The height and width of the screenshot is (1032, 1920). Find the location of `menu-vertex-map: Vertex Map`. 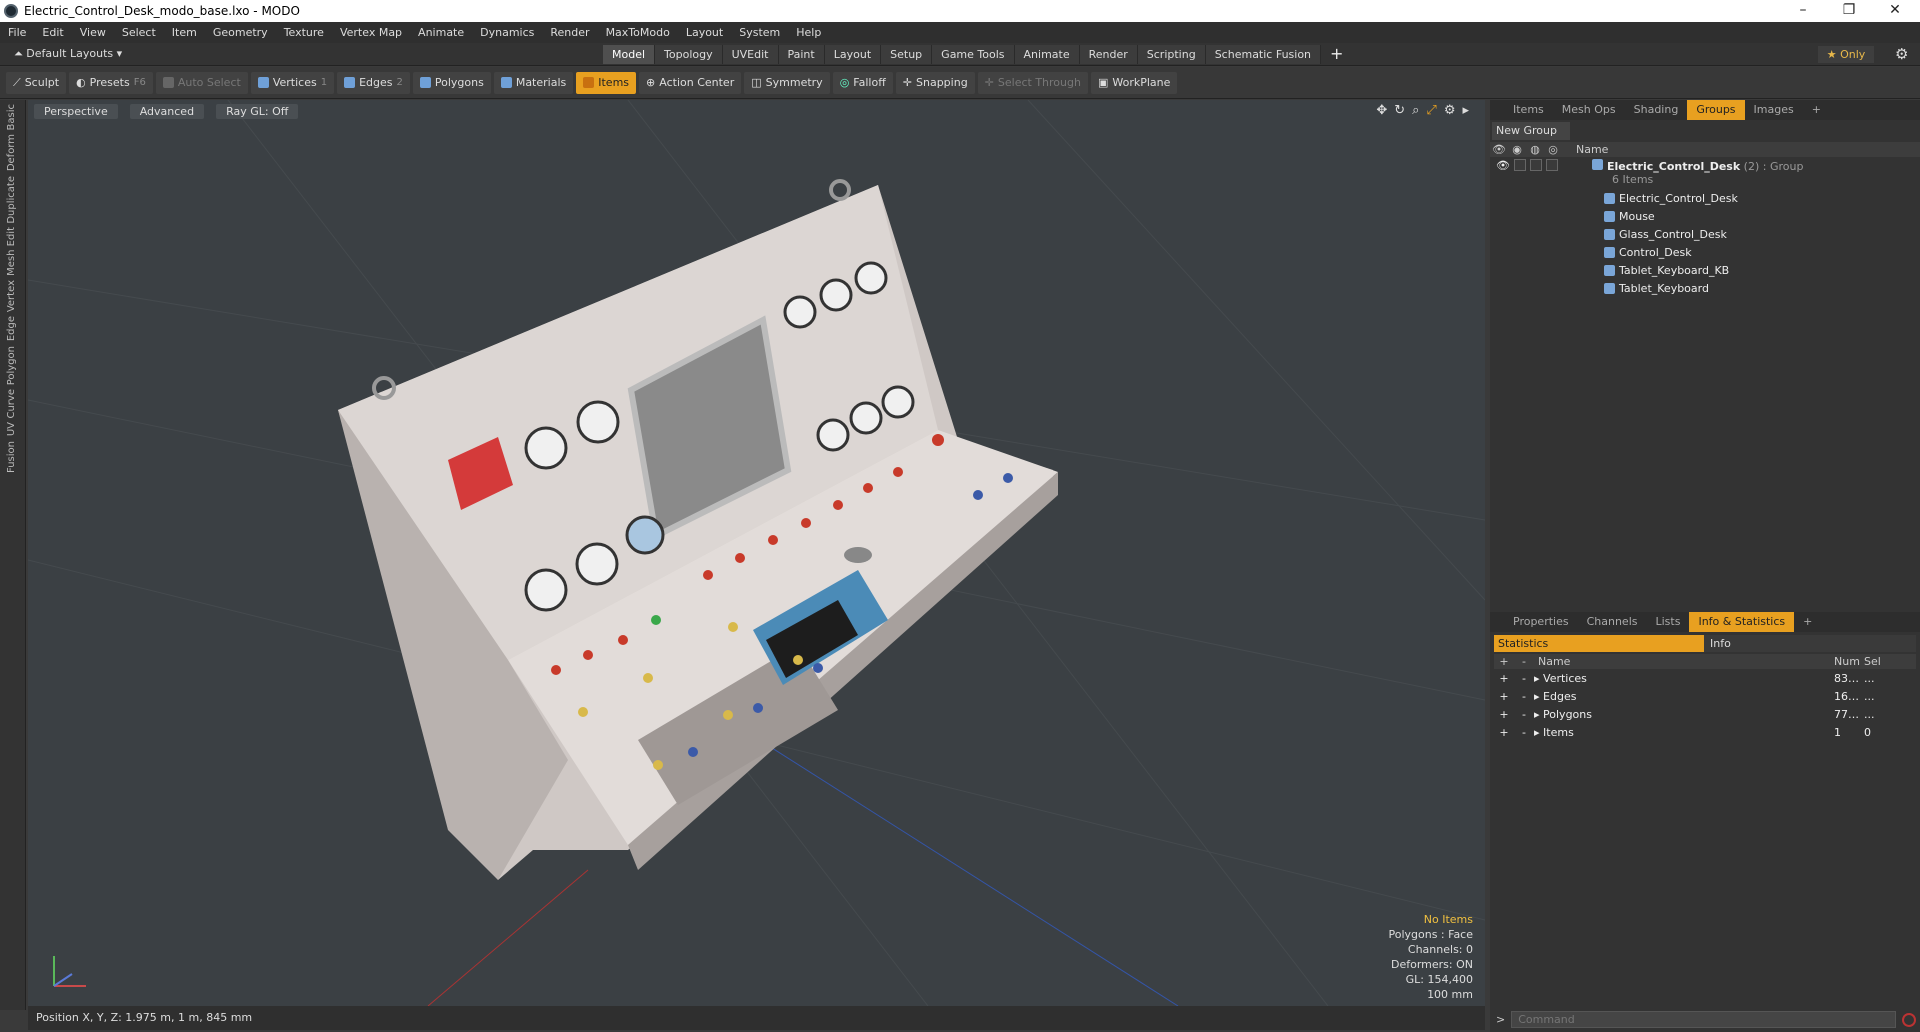

menu-vertex-map: Vertex Map is located at coordinates (371, 32).